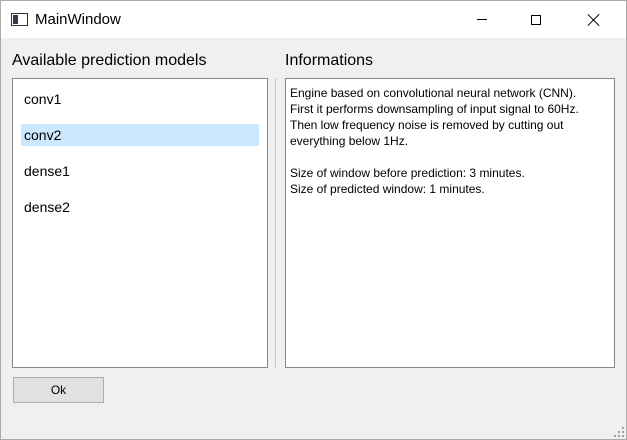 The image size is (627, 440). I want to click on maximize-icon, so click(536, 19).